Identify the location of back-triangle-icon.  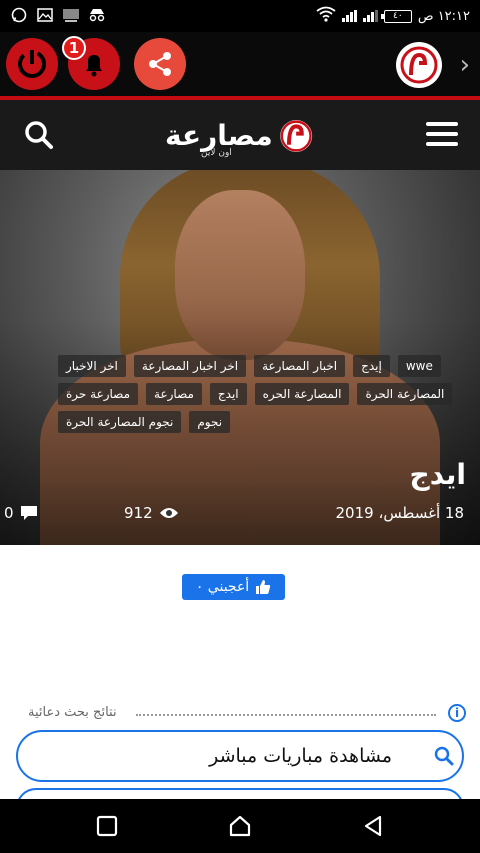
(373, 826).